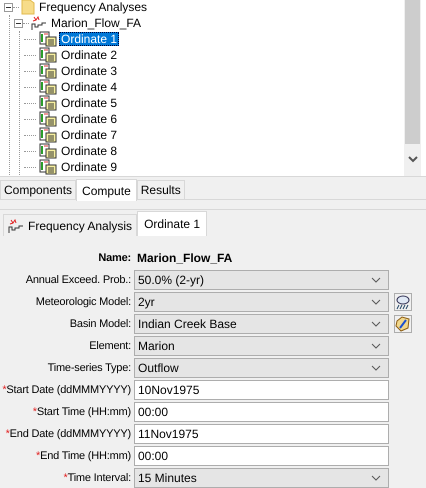  I want to click on cloud-rain-icon, so click(403, 302).